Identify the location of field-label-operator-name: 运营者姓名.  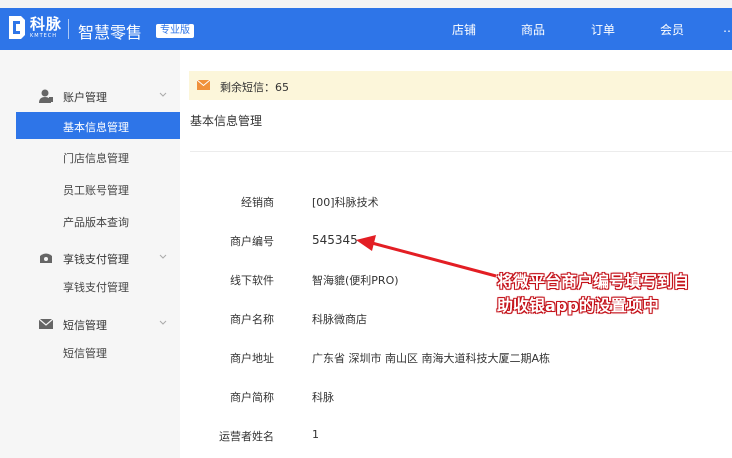
(246, 436).